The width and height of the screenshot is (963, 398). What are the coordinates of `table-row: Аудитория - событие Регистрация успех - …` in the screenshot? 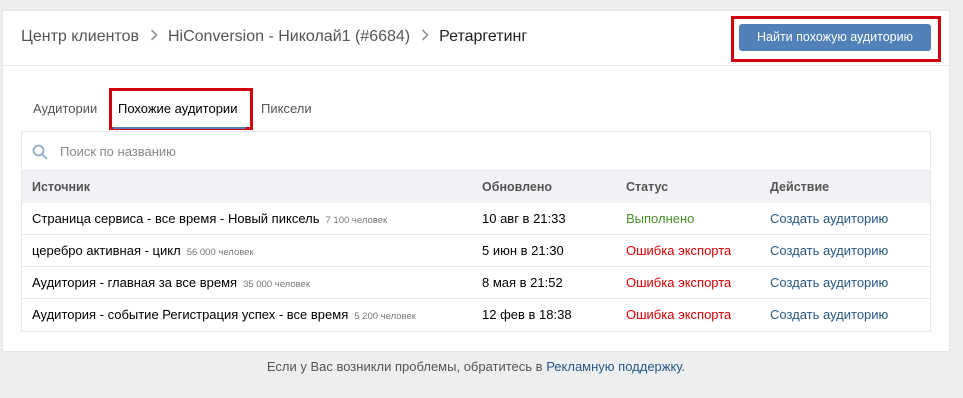 It's located at (476, 315).